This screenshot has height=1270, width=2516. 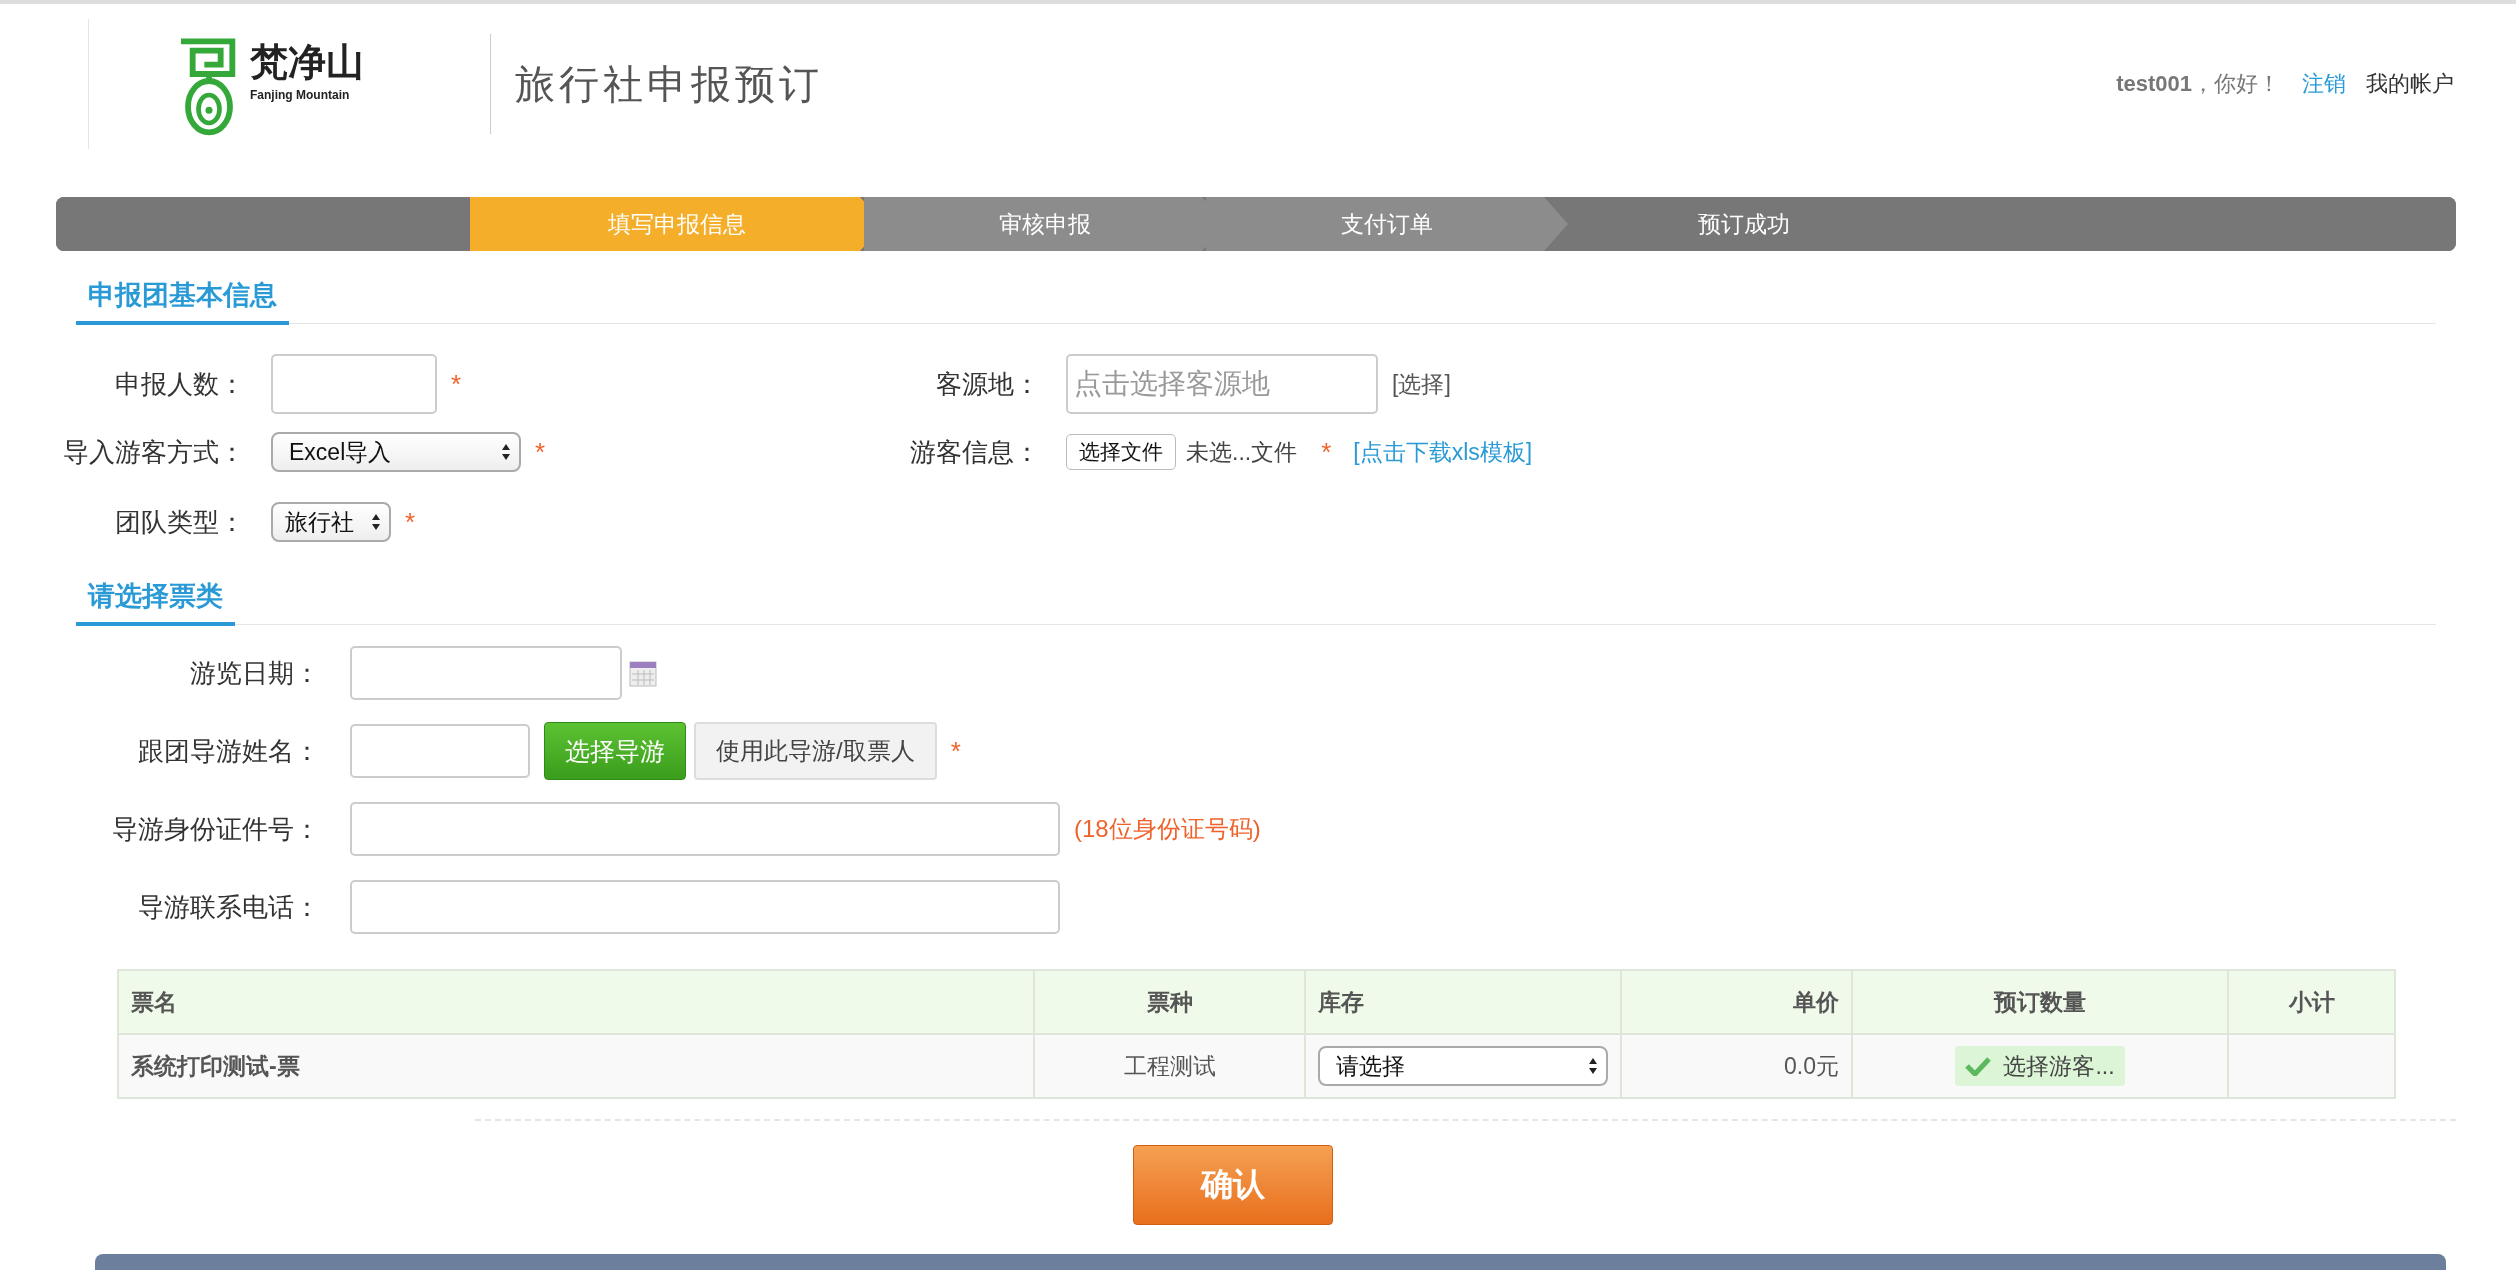 What do you see at coordinates (182, 301) in the screenshot?
I see `section-title: 申报团基本信息` at bounding box center [182, 301].